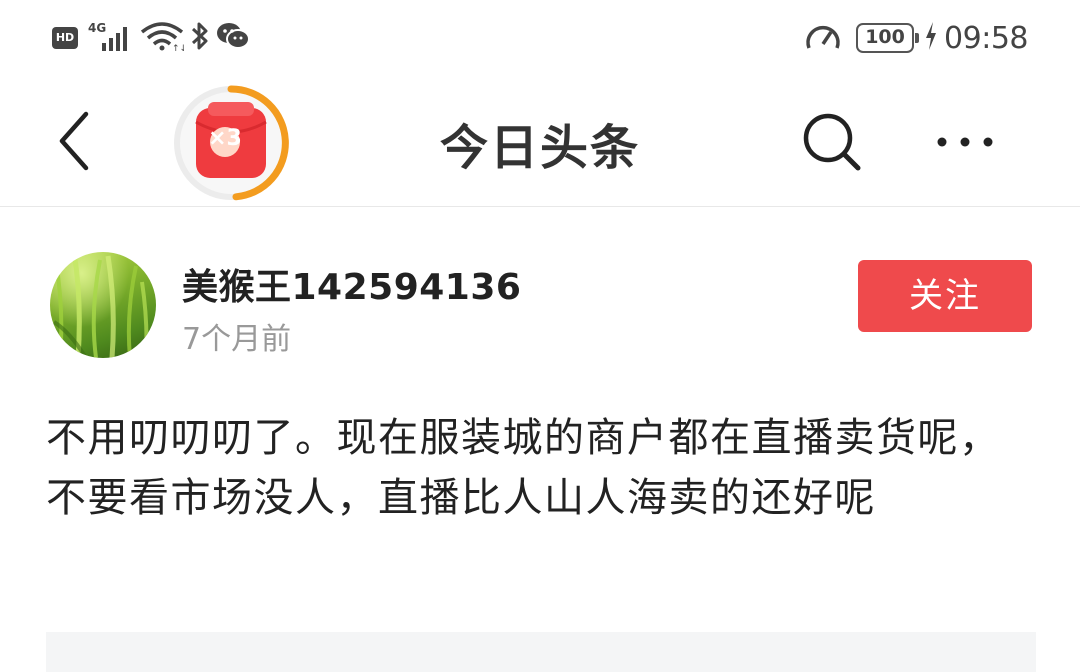 This screenshot has height=672, width=1080. Describe the element at coordinates (541, 652) in the screenshot. I see `quoted-content-card` at that location.